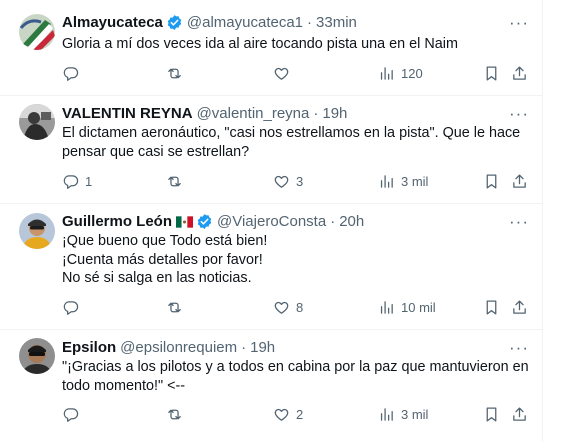  I want to click on reply-button: 1, so click(77, 181).